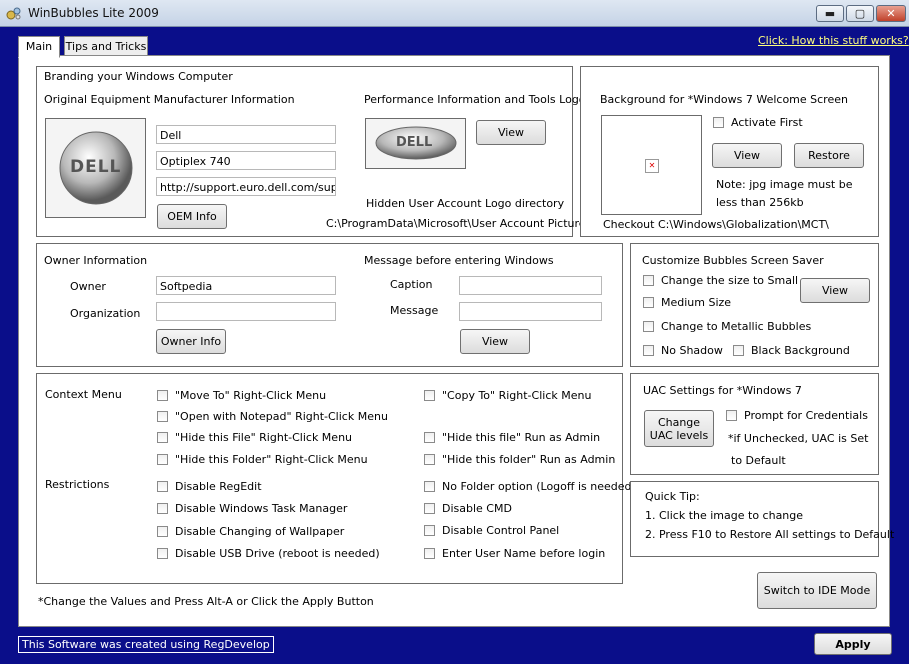 Image resolution: width=909 pixels, height=664 pixels. What do you see at coordinates (13, 13) in the screenshot?
I see `app-bubbles-icon` at bounding box center [13, 13].